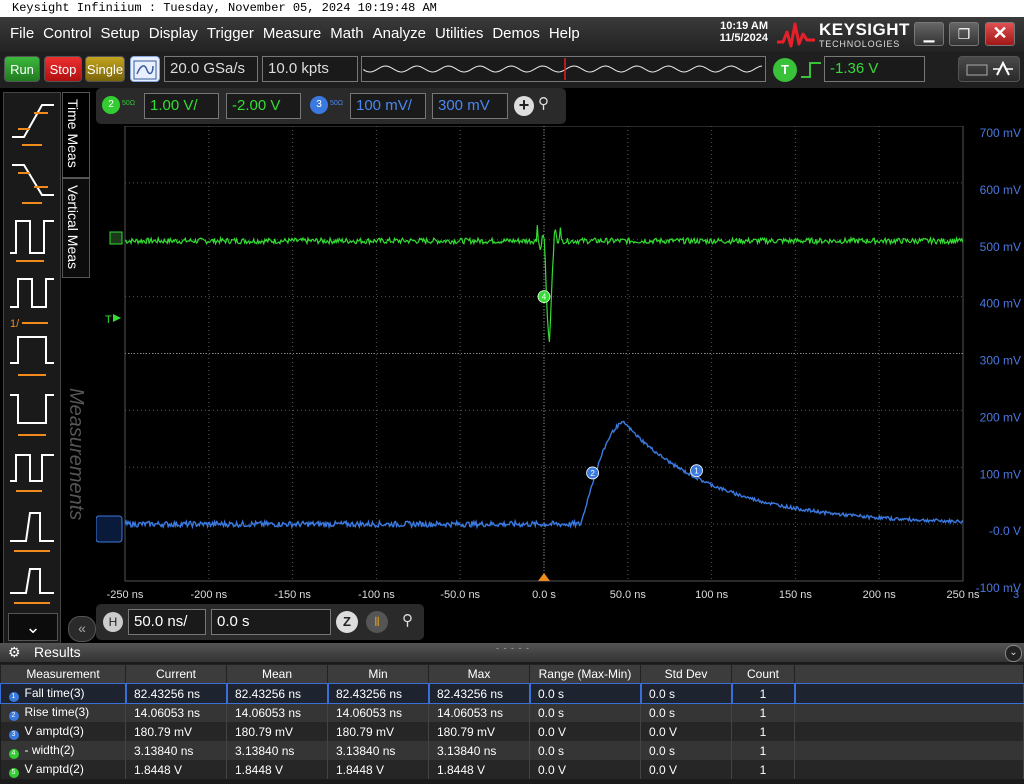 The width and height of the screenshot is (1024, 784). Describe the element at coordinates (292, 33) in the screenshot. I see `menu-measure: Measure` at that location.